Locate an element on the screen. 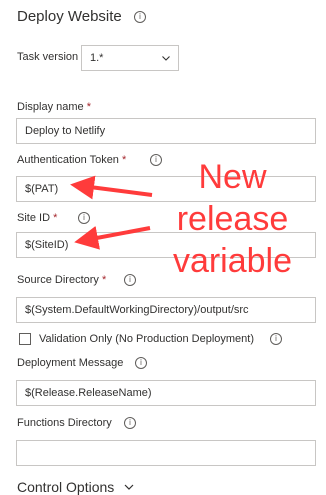 The image size is (326, 495). annotation-arrows is located at coordinates (111, 212).